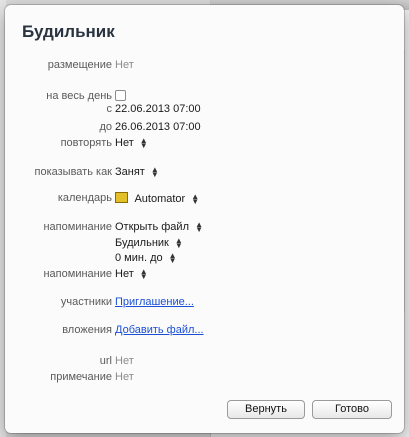  I want to click on alert2-label: напоминание, so click(77, 274).